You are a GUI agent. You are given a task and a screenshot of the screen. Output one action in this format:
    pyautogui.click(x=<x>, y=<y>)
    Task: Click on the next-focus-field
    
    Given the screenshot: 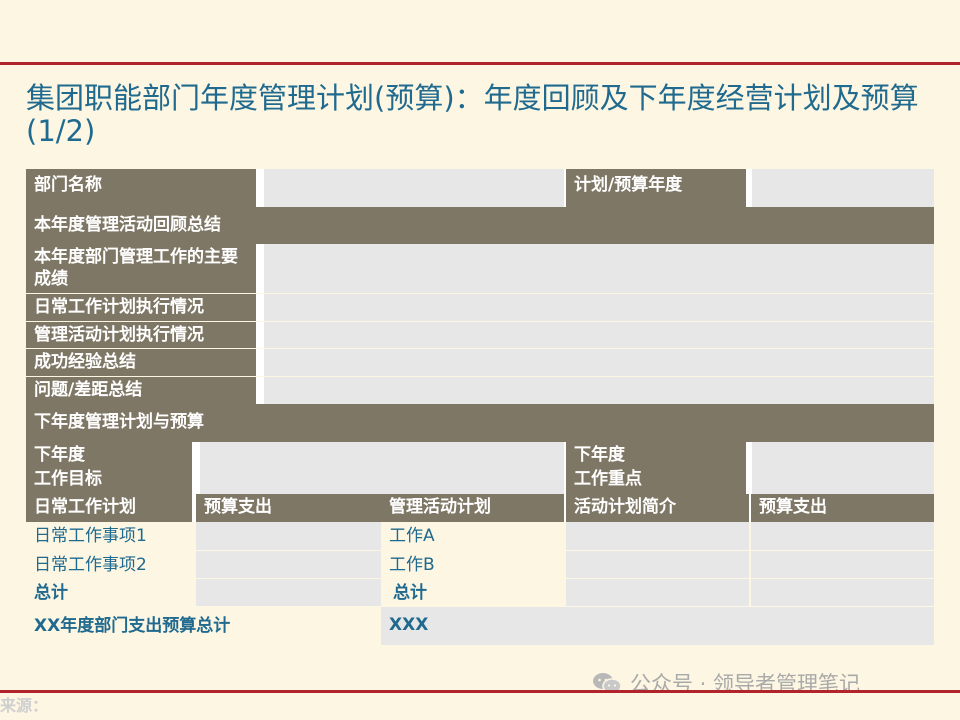 What is the action you would take?
    pyautogui.click(x=843, y=468)
    